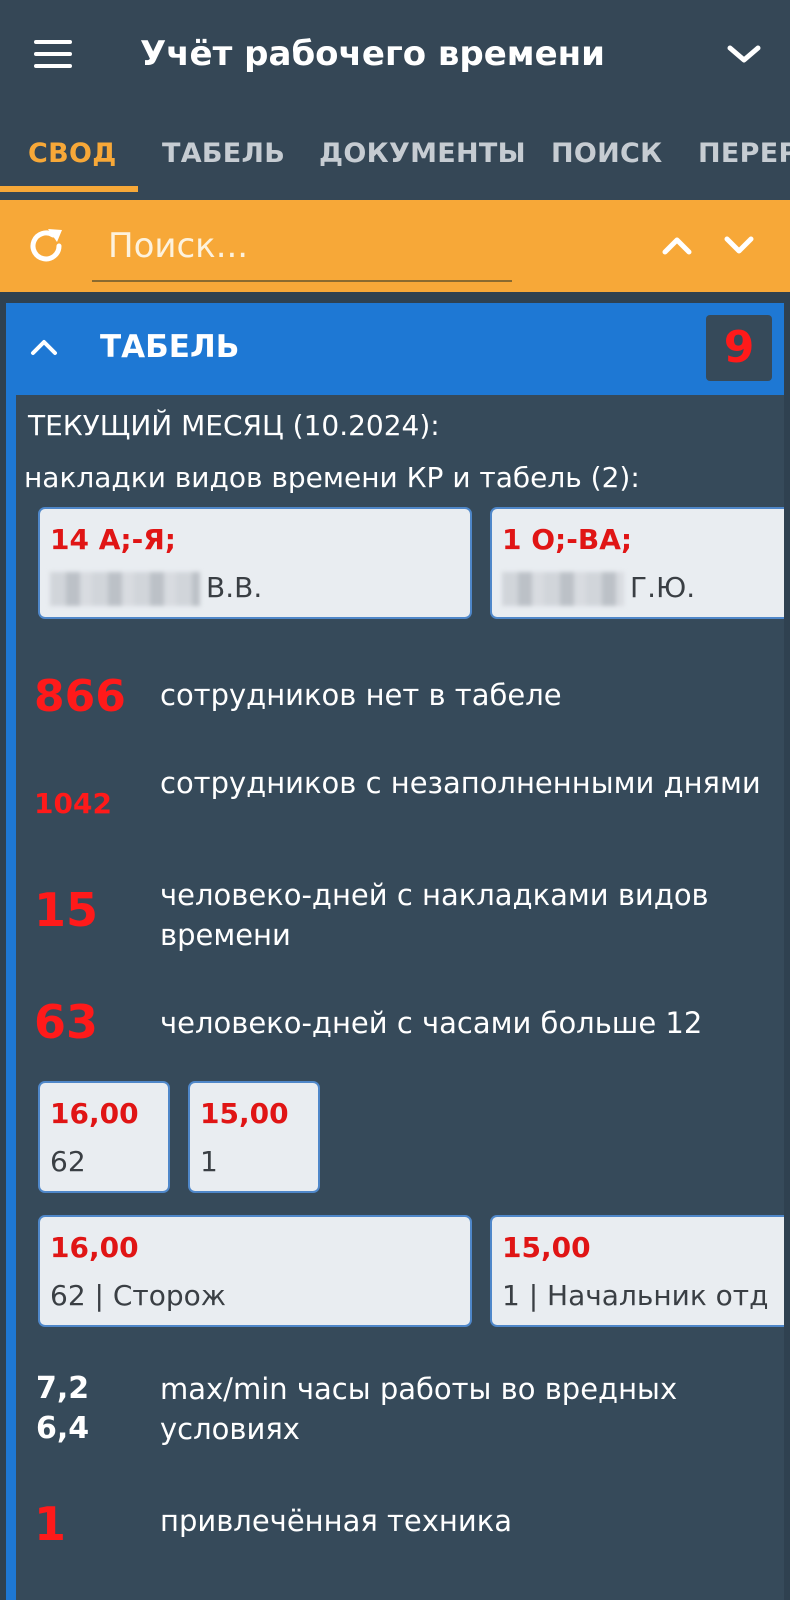 This screenshot has width=790, height=1600. Describe the element at coordinates (739, 348) in the screenshot. I see `panel-count-badge: 9` at that location.